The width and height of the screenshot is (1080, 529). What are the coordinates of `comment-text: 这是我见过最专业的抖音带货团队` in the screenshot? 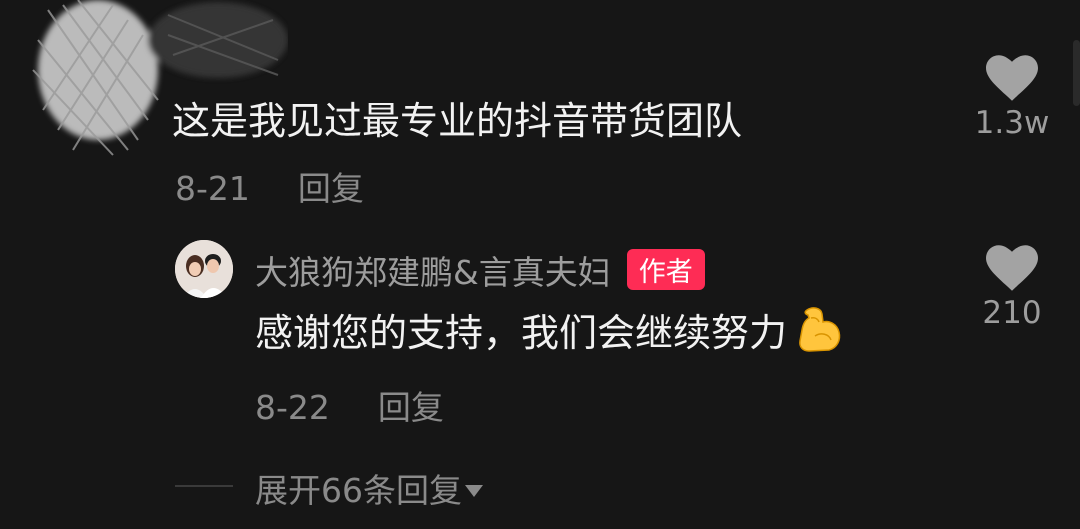 It's located at (457, 121).